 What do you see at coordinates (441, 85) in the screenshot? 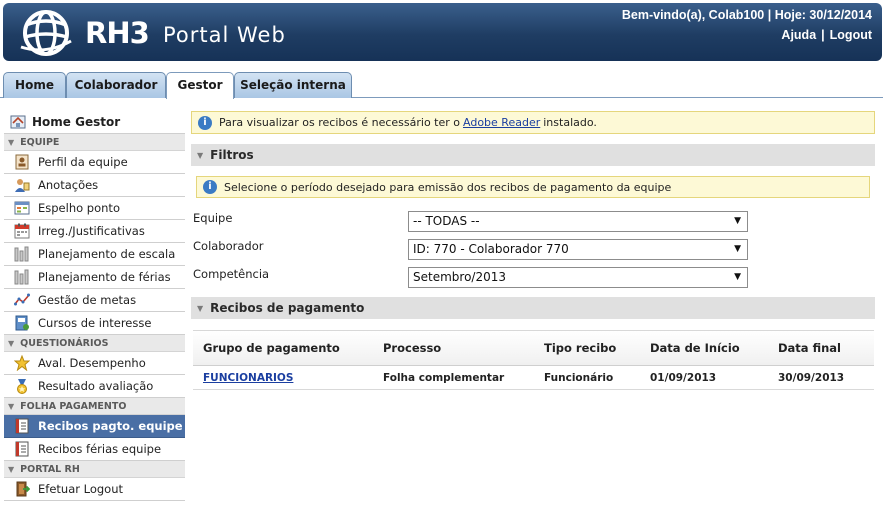
I see `main-tabs: Home Colaborador Gestor Seleção interna` at bounding box center [441, 85].